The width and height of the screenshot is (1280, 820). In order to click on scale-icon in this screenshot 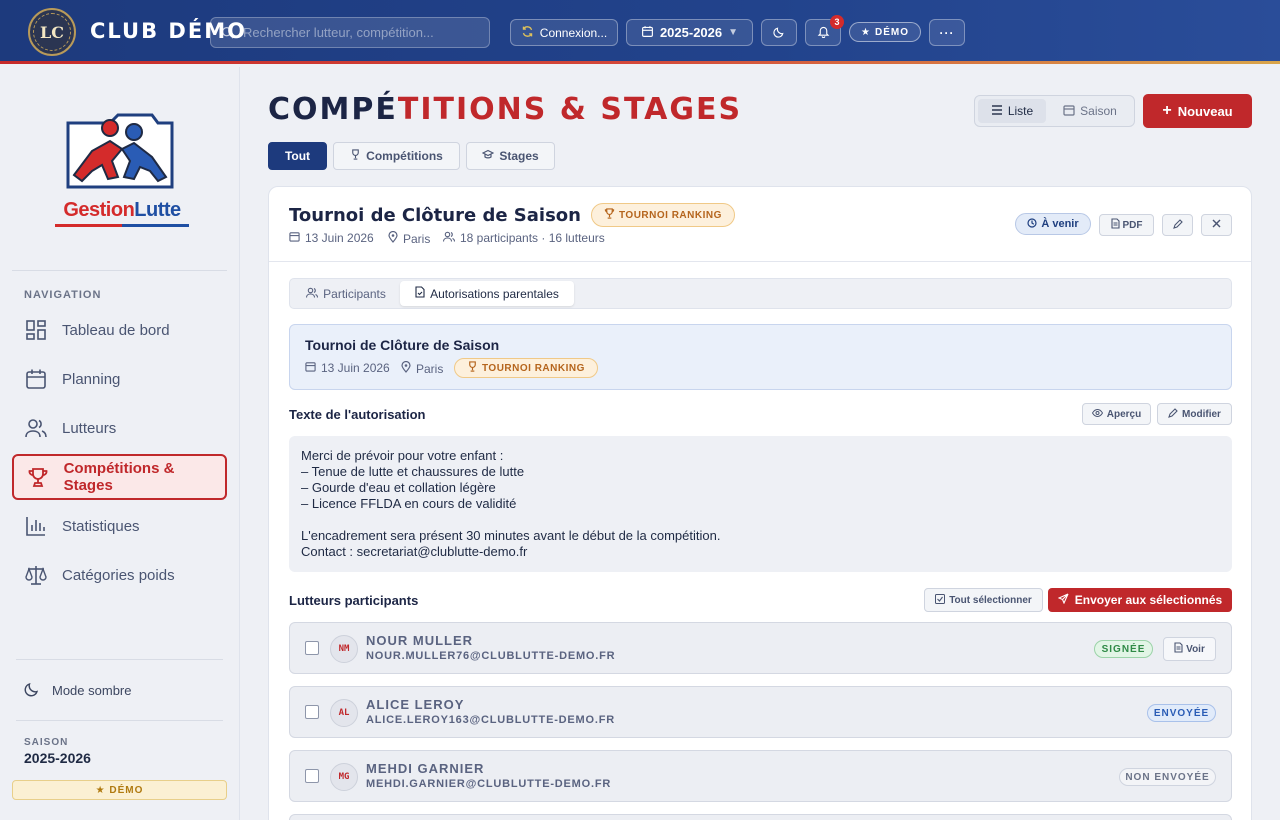, I will do `click(36, 575)`.